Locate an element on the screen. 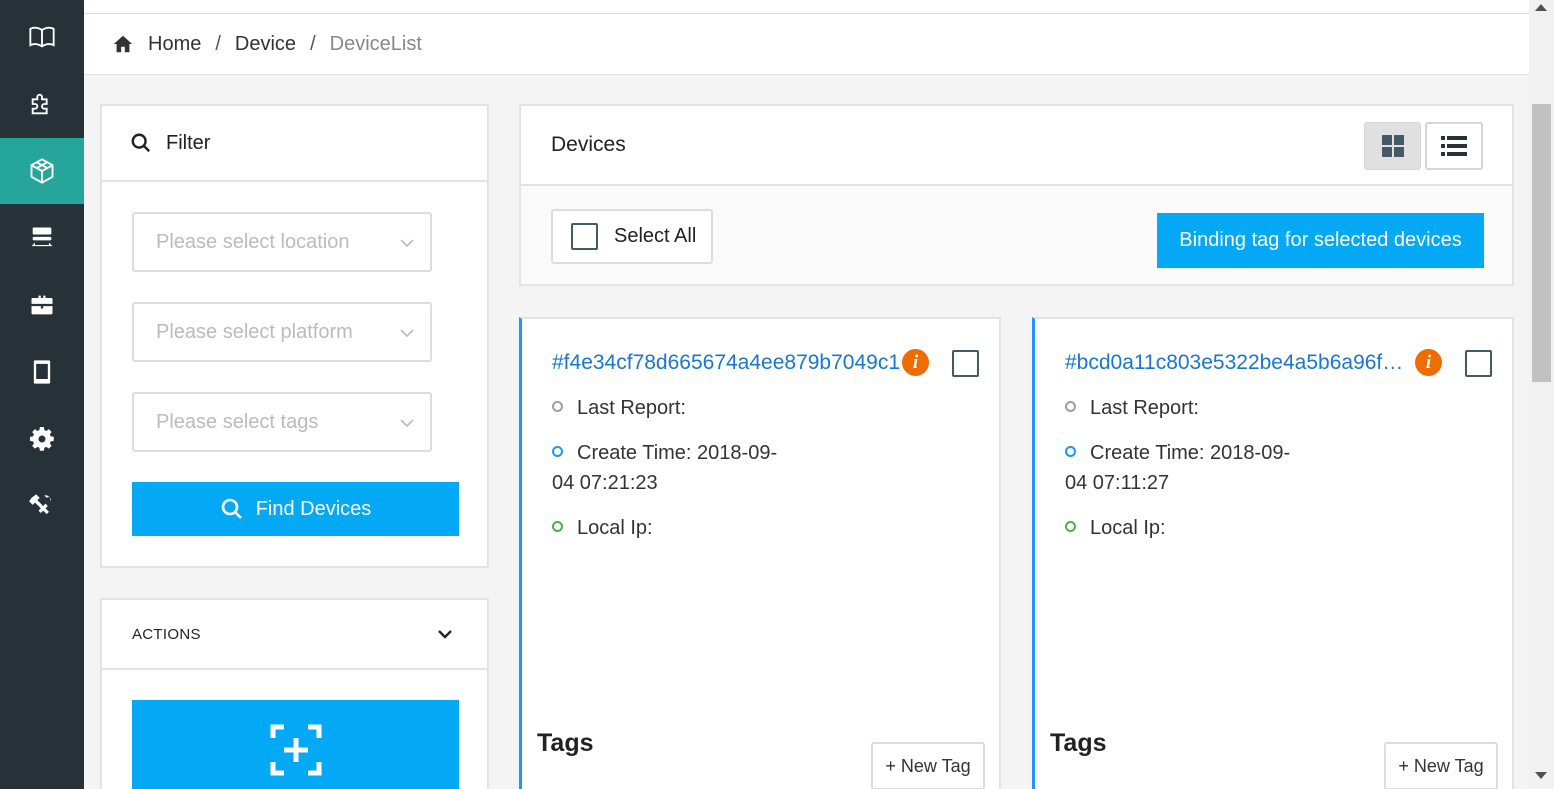 This screenshot has width=1554, height=789. scroll-down-arrow-icon is located at coordinates (1541, 775).